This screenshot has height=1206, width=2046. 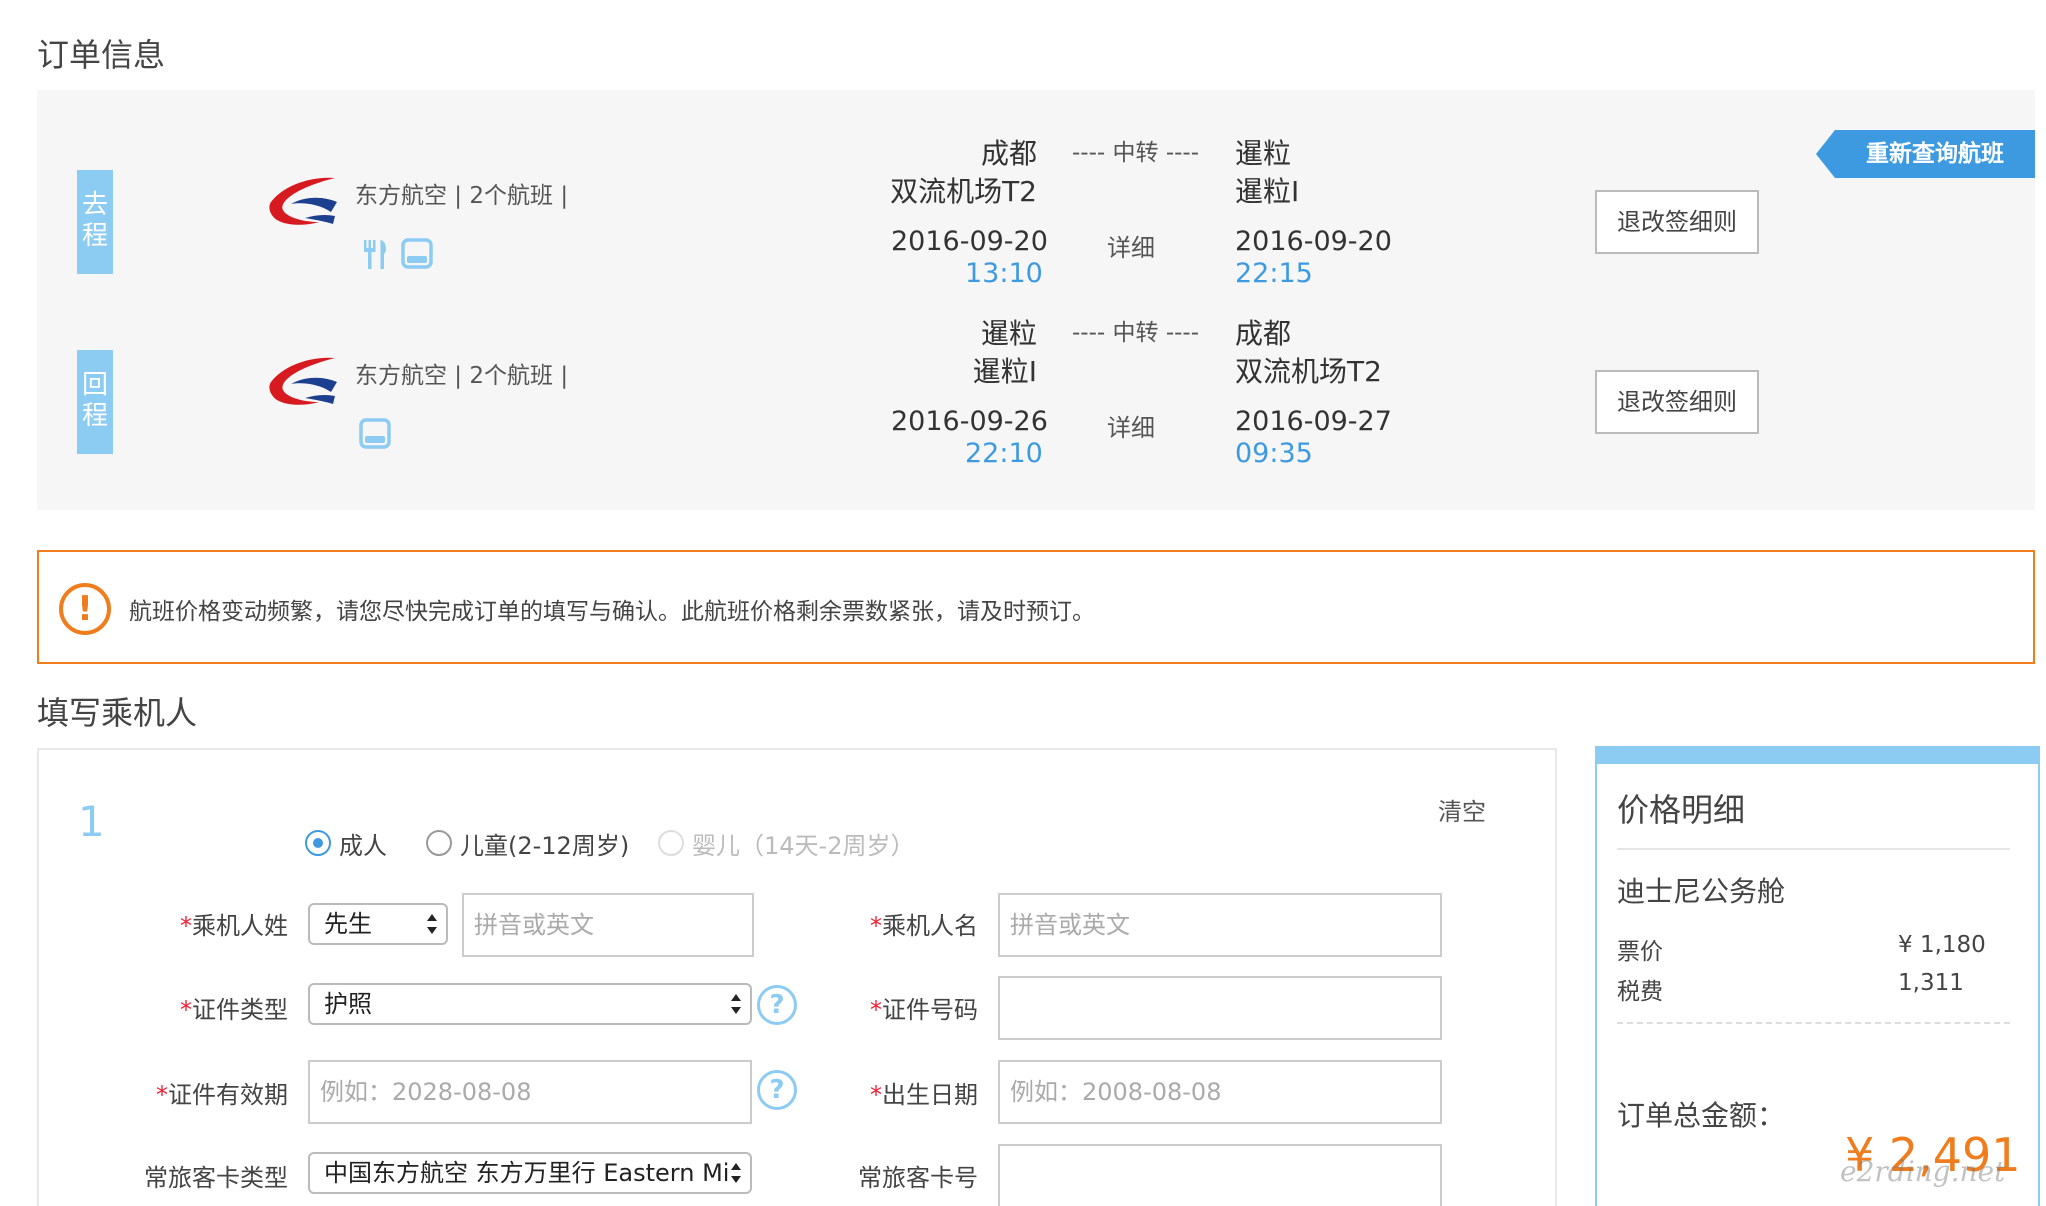 What do you see at coordinates (530, 1004) in the screenshot?
I see `id-type-select: 护照` at bounding box center [530, 1004].